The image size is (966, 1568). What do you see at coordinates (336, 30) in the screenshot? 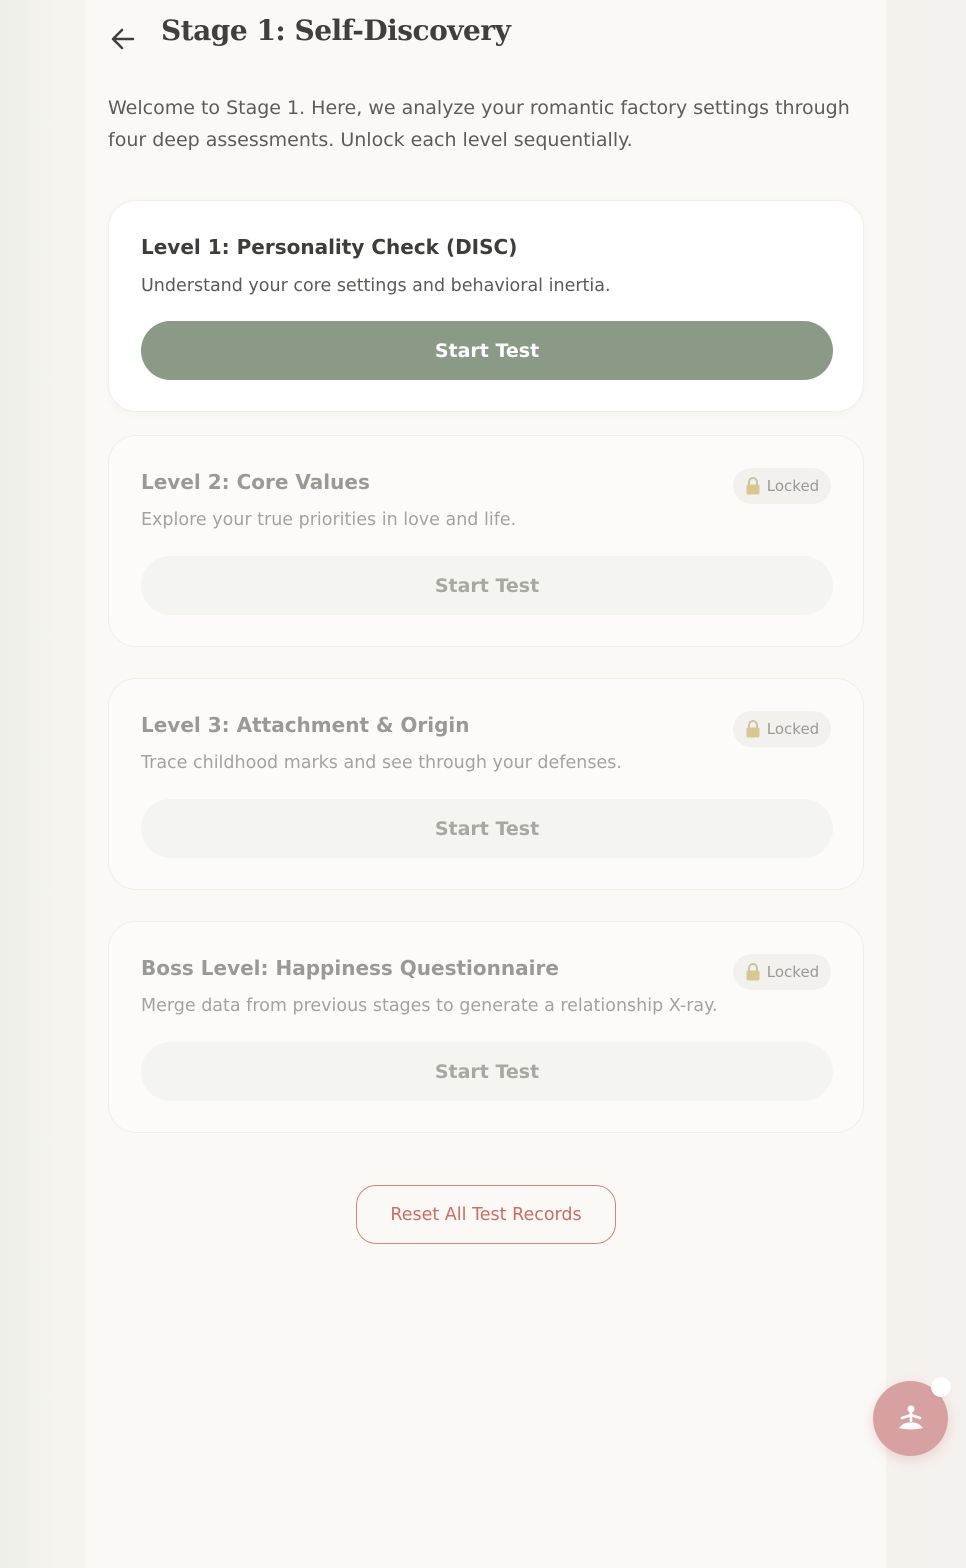
I see `page-title: Stage 1: Self-Discovery` at bounding box center [336, 30].